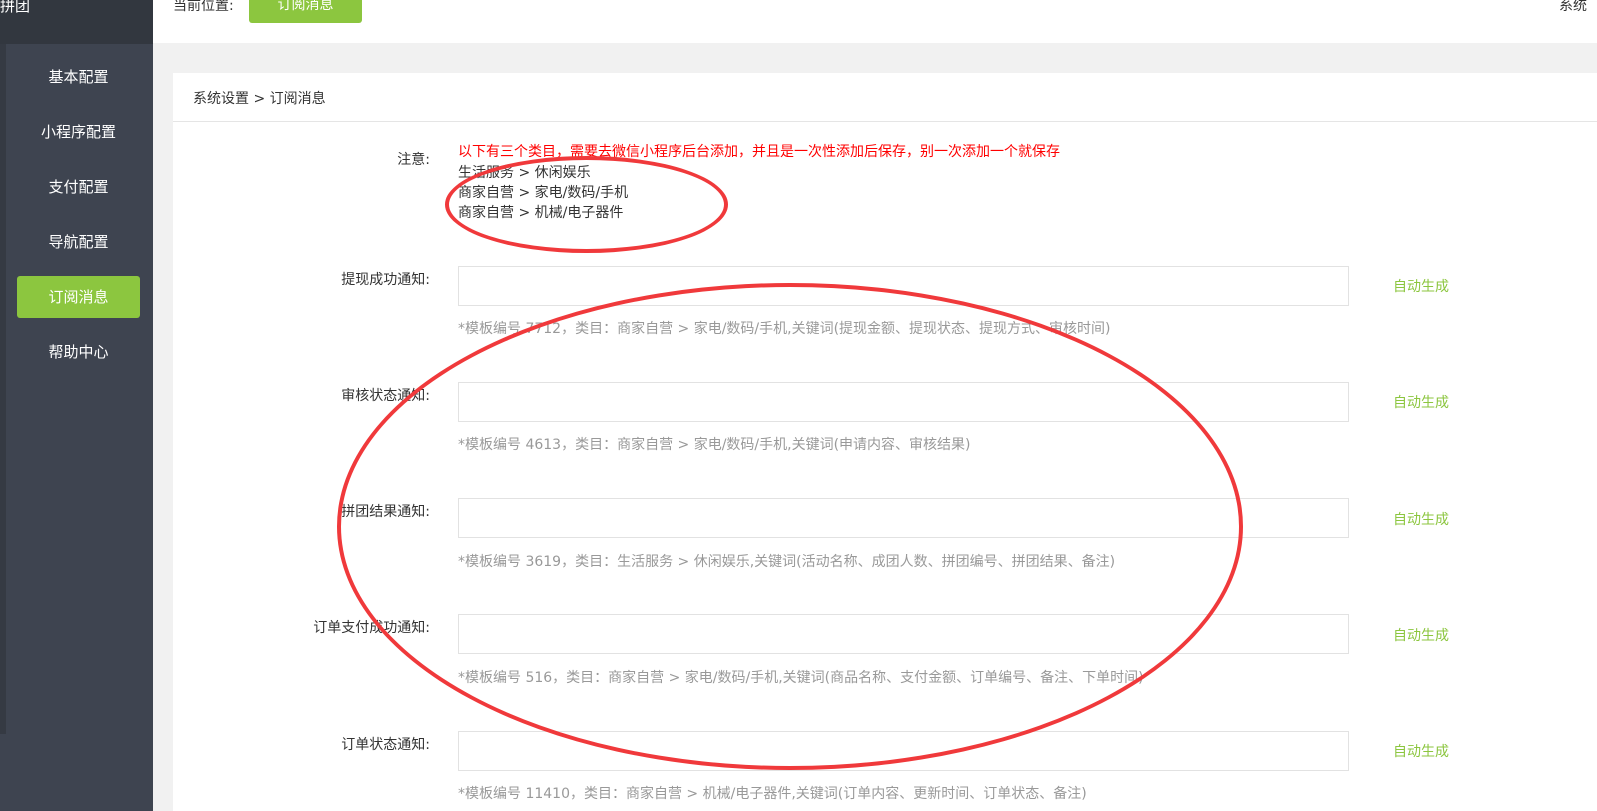 This screenshot has height=811, width=1597. What do you see at coordinates (1421, 402) in the screenshot?
I see `review-auto-generate-link: 自动生成` at bounding box center [1421, 402].